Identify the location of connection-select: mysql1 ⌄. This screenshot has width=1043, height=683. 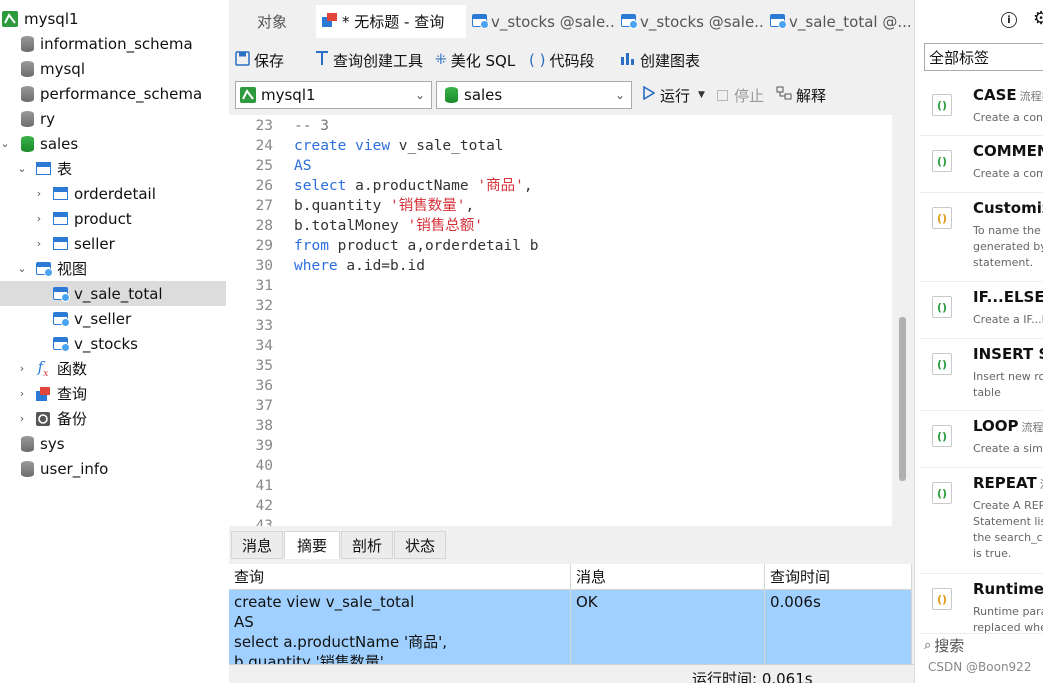
(333, 95).